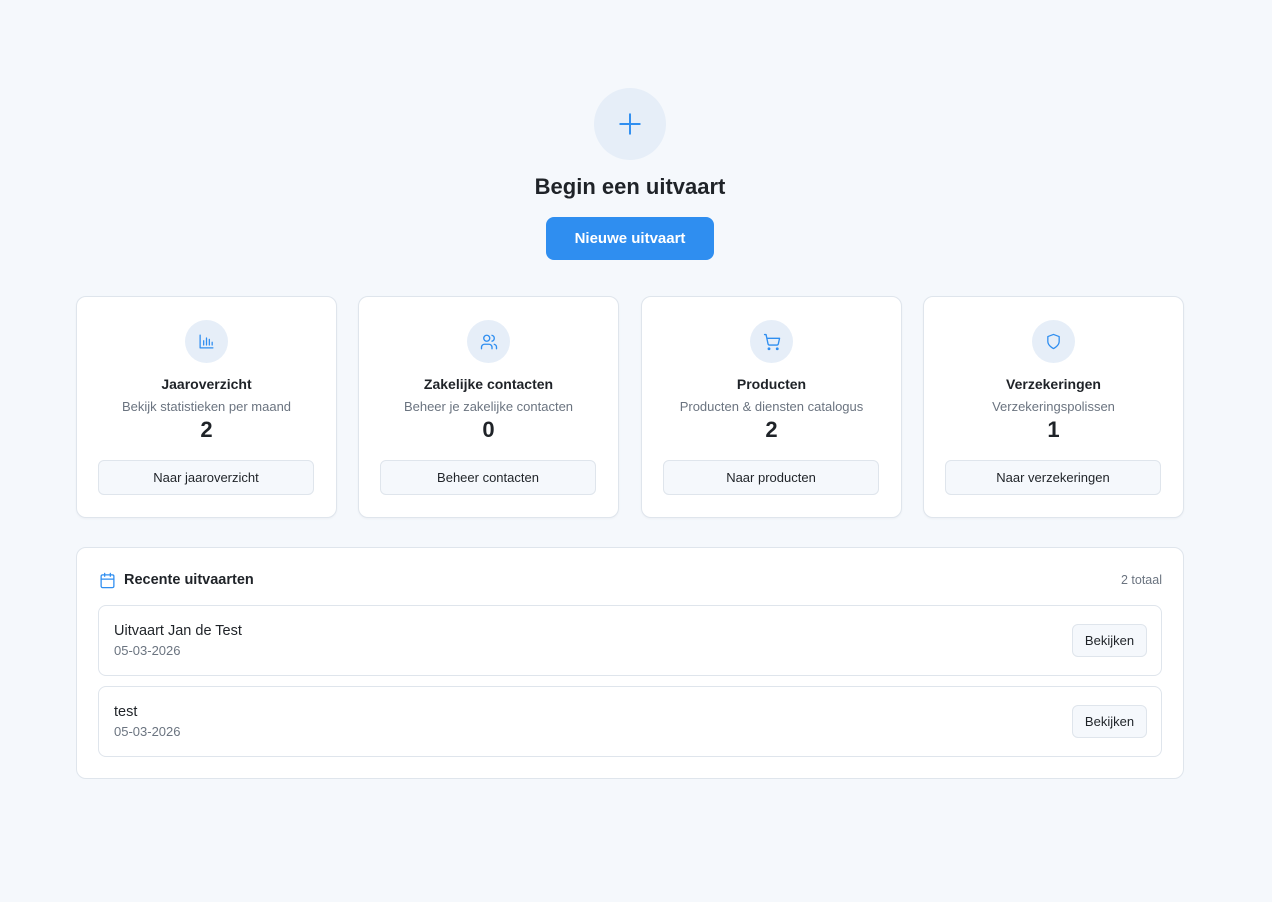  I want to click on card-title: Verzekeringen, so click(1053, 384).